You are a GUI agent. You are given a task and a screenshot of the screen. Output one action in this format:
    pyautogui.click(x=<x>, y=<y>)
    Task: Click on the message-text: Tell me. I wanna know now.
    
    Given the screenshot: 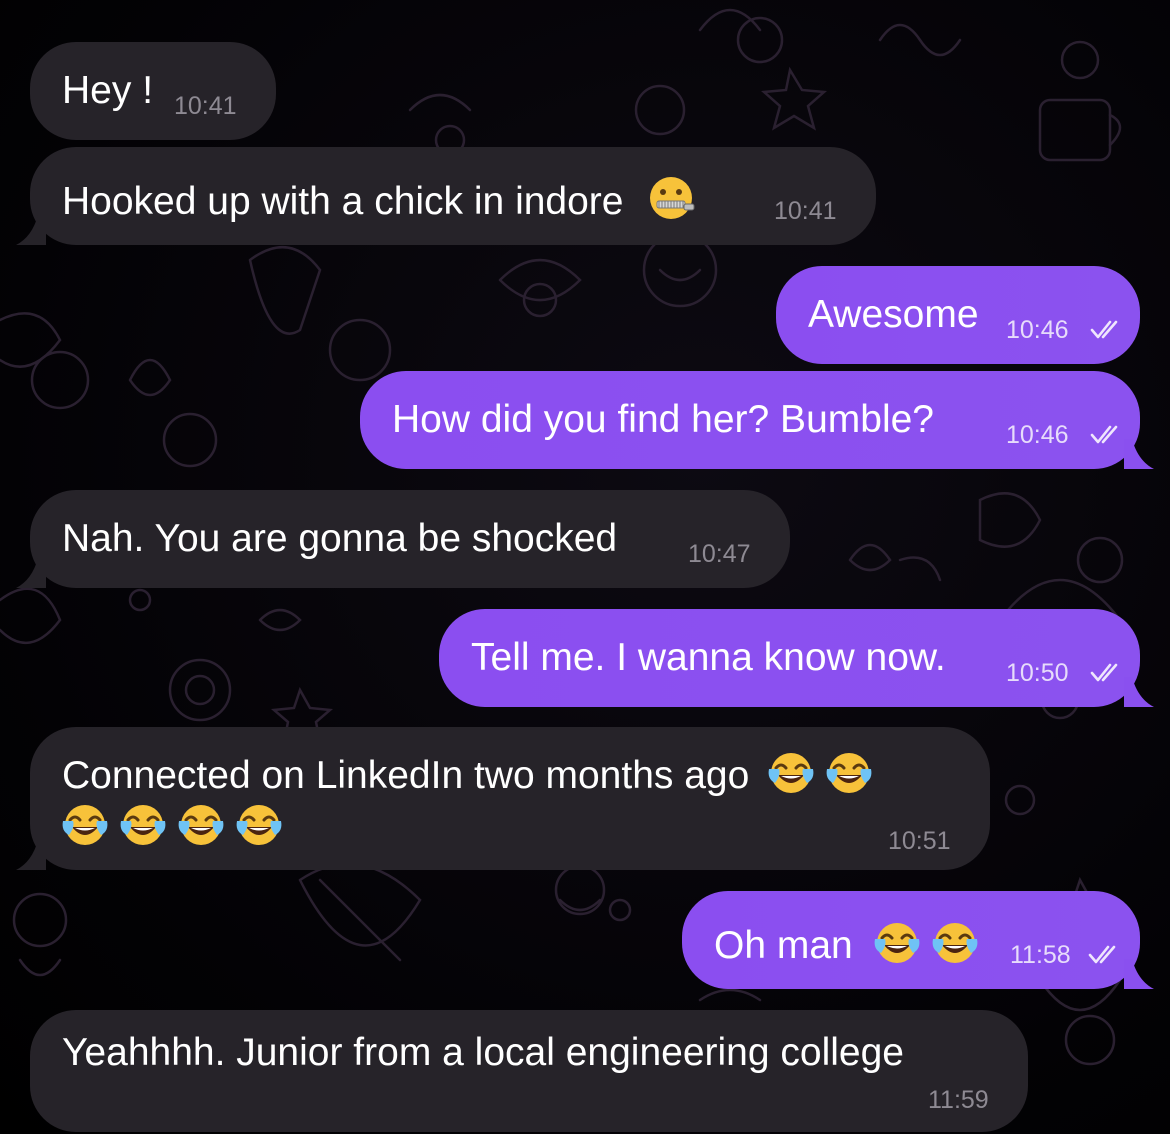 What is the action you would take?
    pyautogui.click(x=708, y=657)
    